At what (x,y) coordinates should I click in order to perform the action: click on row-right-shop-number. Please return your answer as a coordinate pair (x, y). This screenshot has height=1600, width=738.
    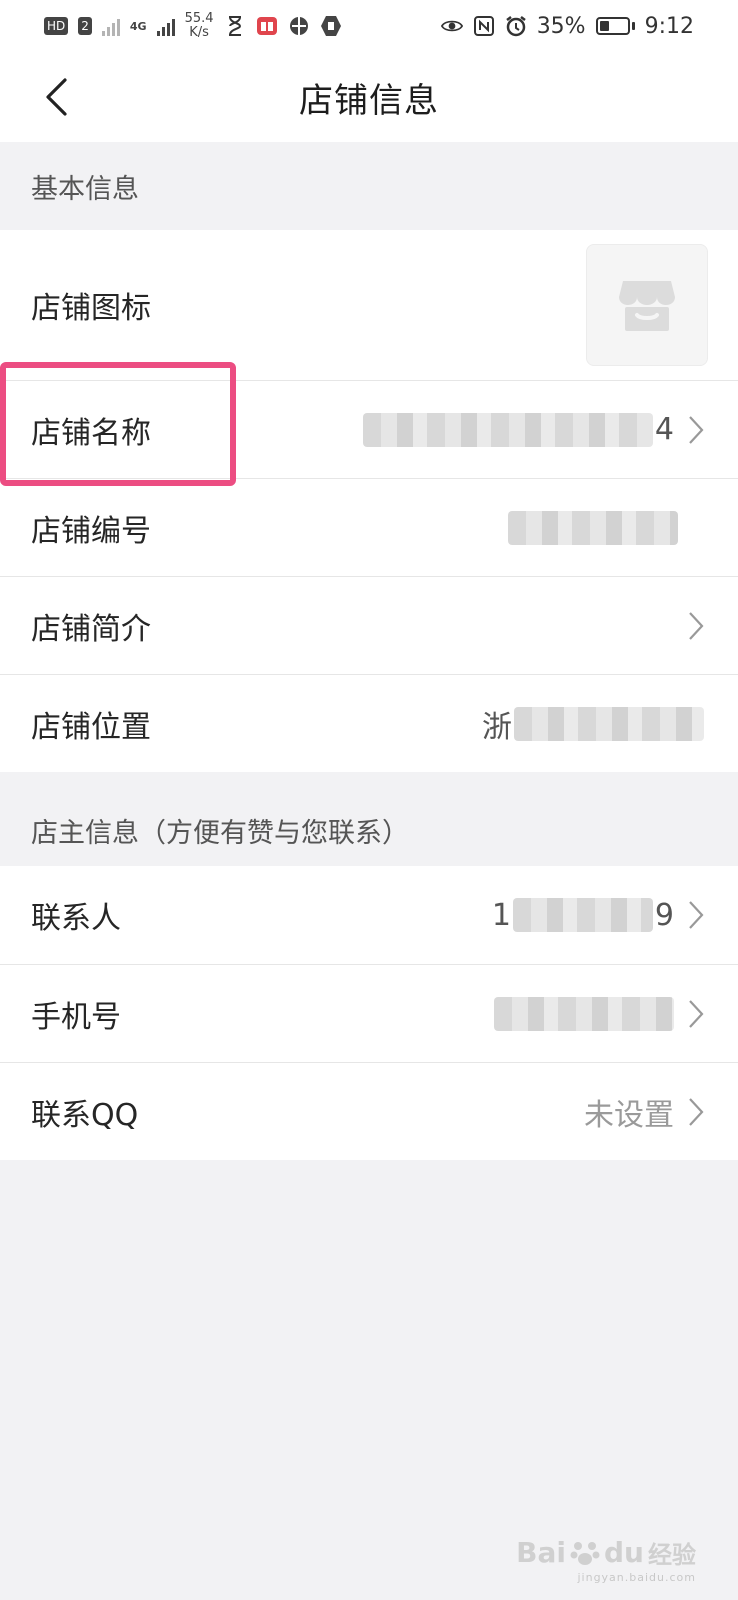
    Looking at the image, I should click on (593, 527).